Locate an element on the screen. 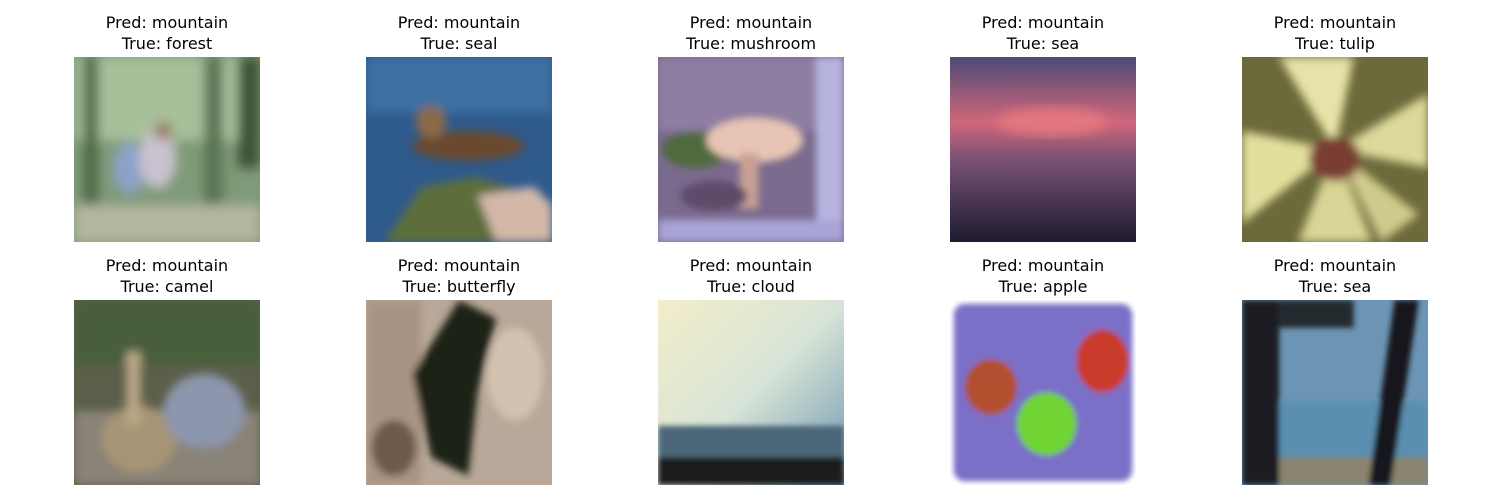 The image size is (1500, 500). cell-title: Pred: mountain True: camel is located at coordinates (167, 276).